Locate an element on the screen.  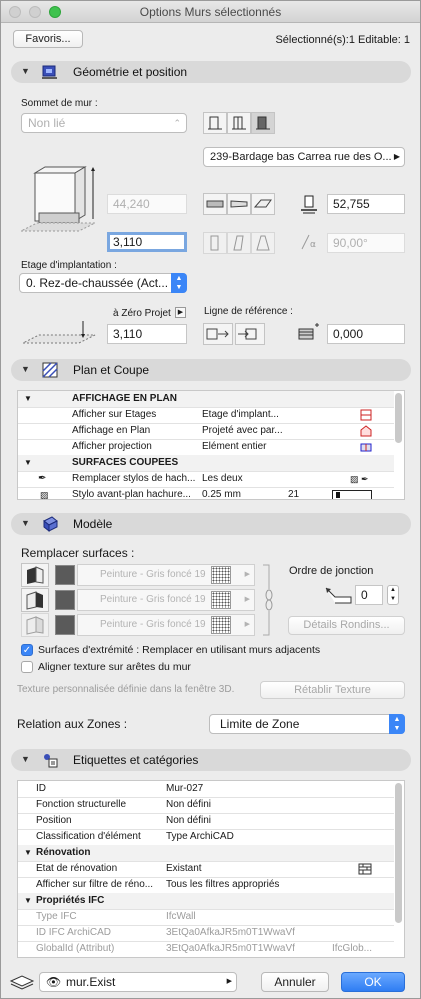
end-surfaces-checkbox: ✓ is located at coordinates (27, 650).